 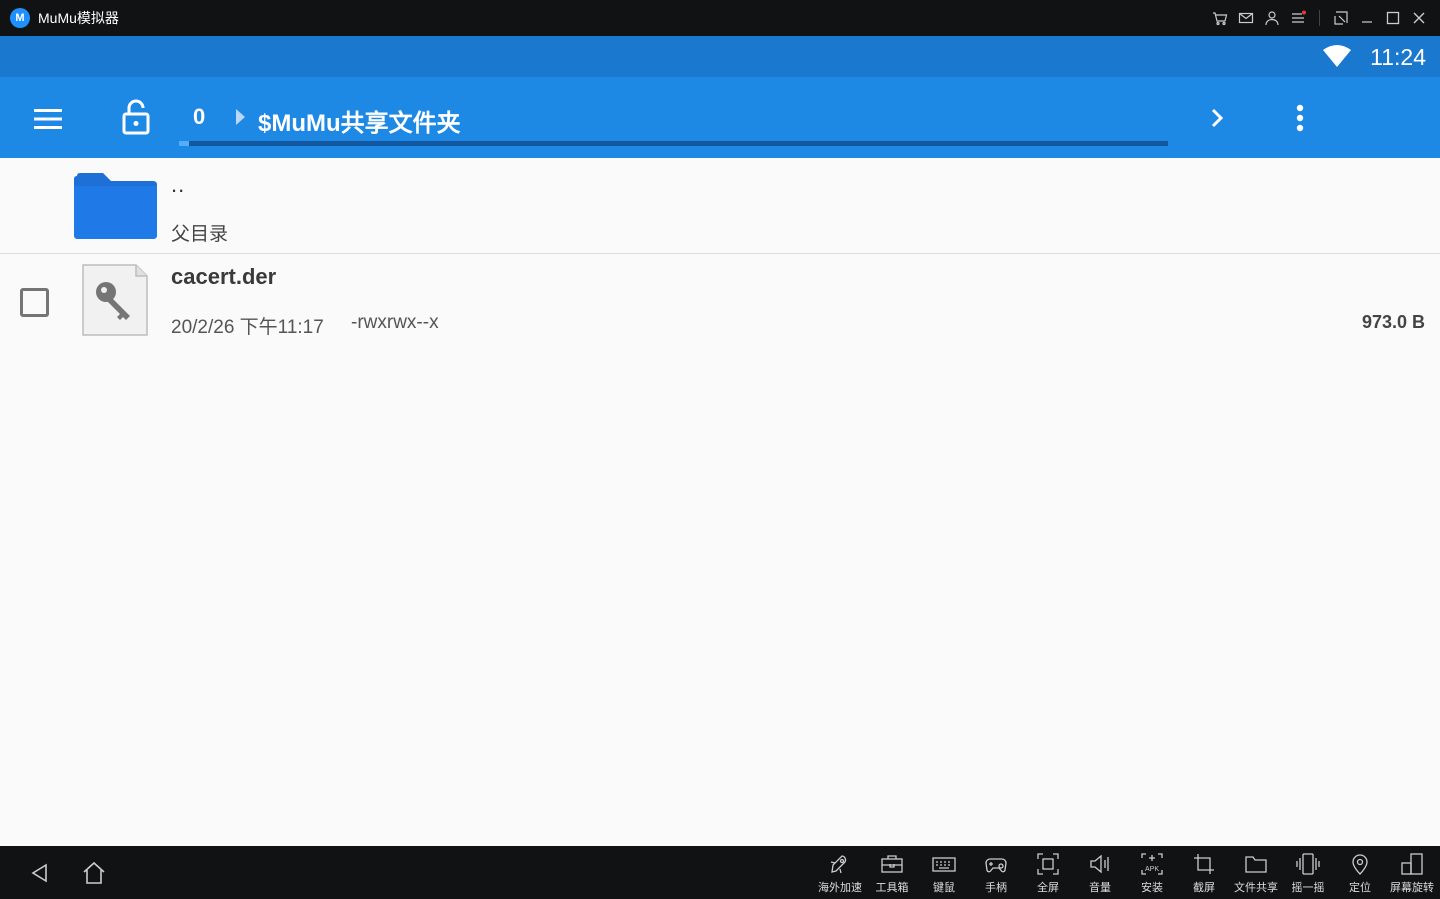 I want to click on breadcrumb-arrow-icon, so click(x=240, y=117).